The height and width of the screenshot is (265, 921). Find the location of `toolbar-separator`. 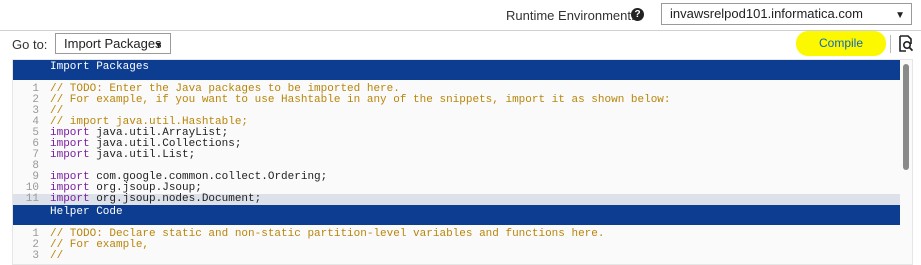

toolbar-separator is located at coordinates (890, 44).